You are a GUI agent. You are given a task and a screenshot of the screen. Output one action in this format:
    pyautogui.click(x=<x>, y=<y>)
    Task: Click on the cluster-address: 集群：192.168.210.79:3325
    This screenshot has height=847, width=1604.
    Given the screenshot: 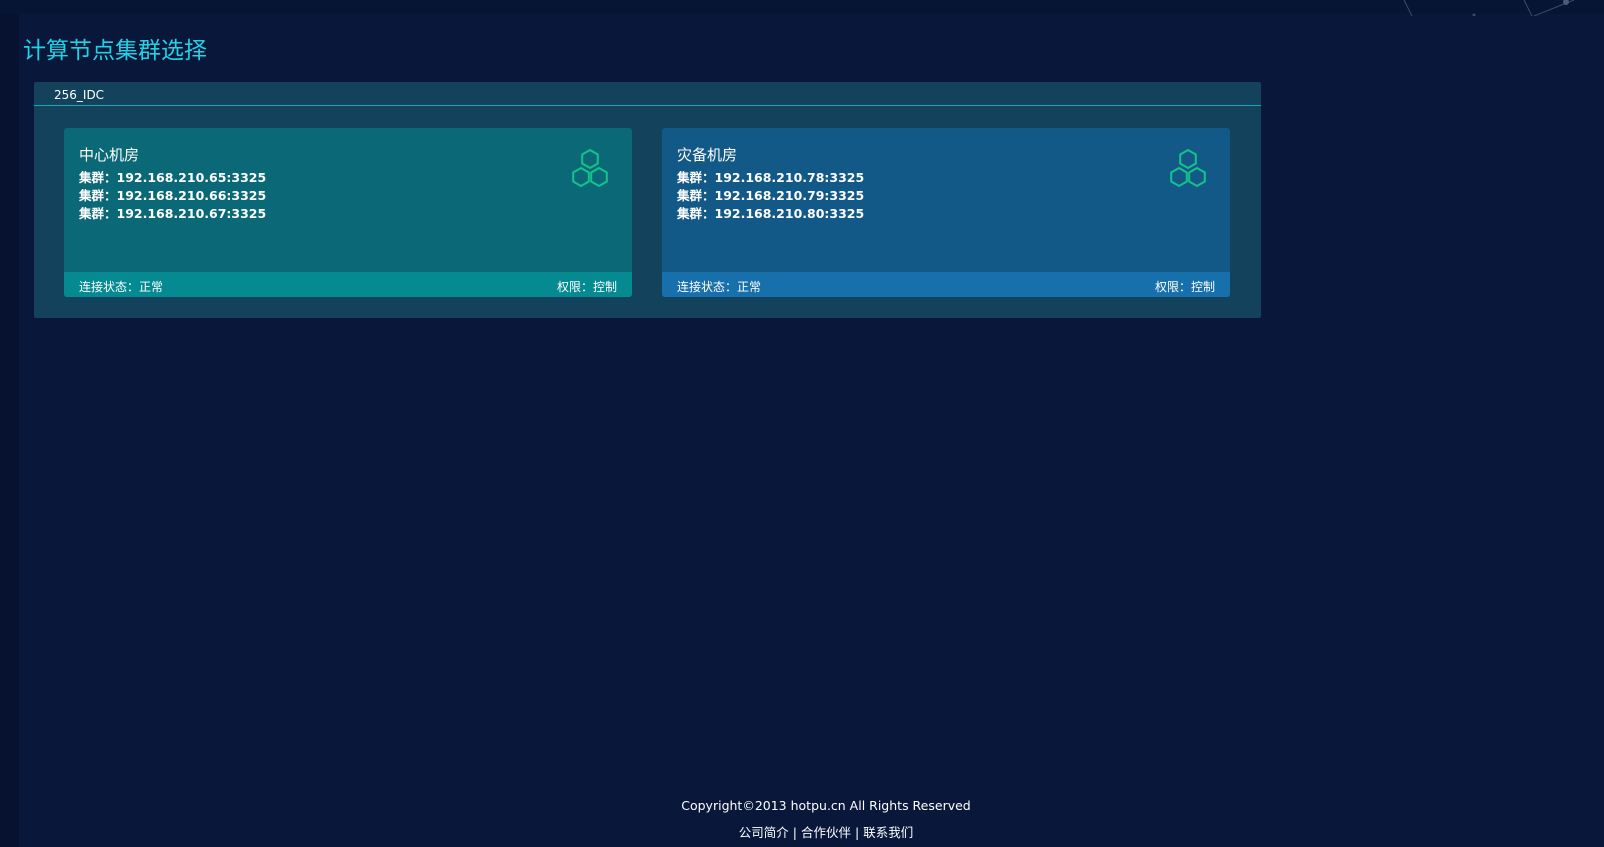 What is the action you would take?
    pyautogui.click(x=771, y=195)
    